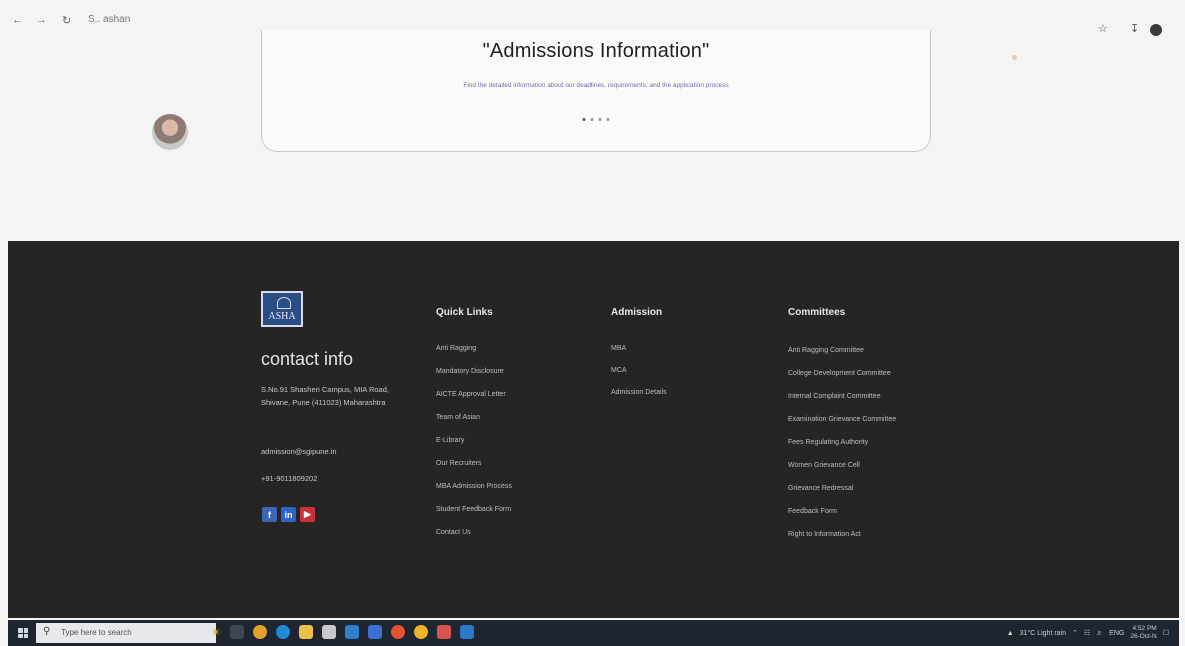 Image resolution: width=1185 pixels, height=646 pixels. What do you see at coordinates (1103, 28) in the screenshot?
I see `star-icon: ☆` at bounding box center [1103, 28].